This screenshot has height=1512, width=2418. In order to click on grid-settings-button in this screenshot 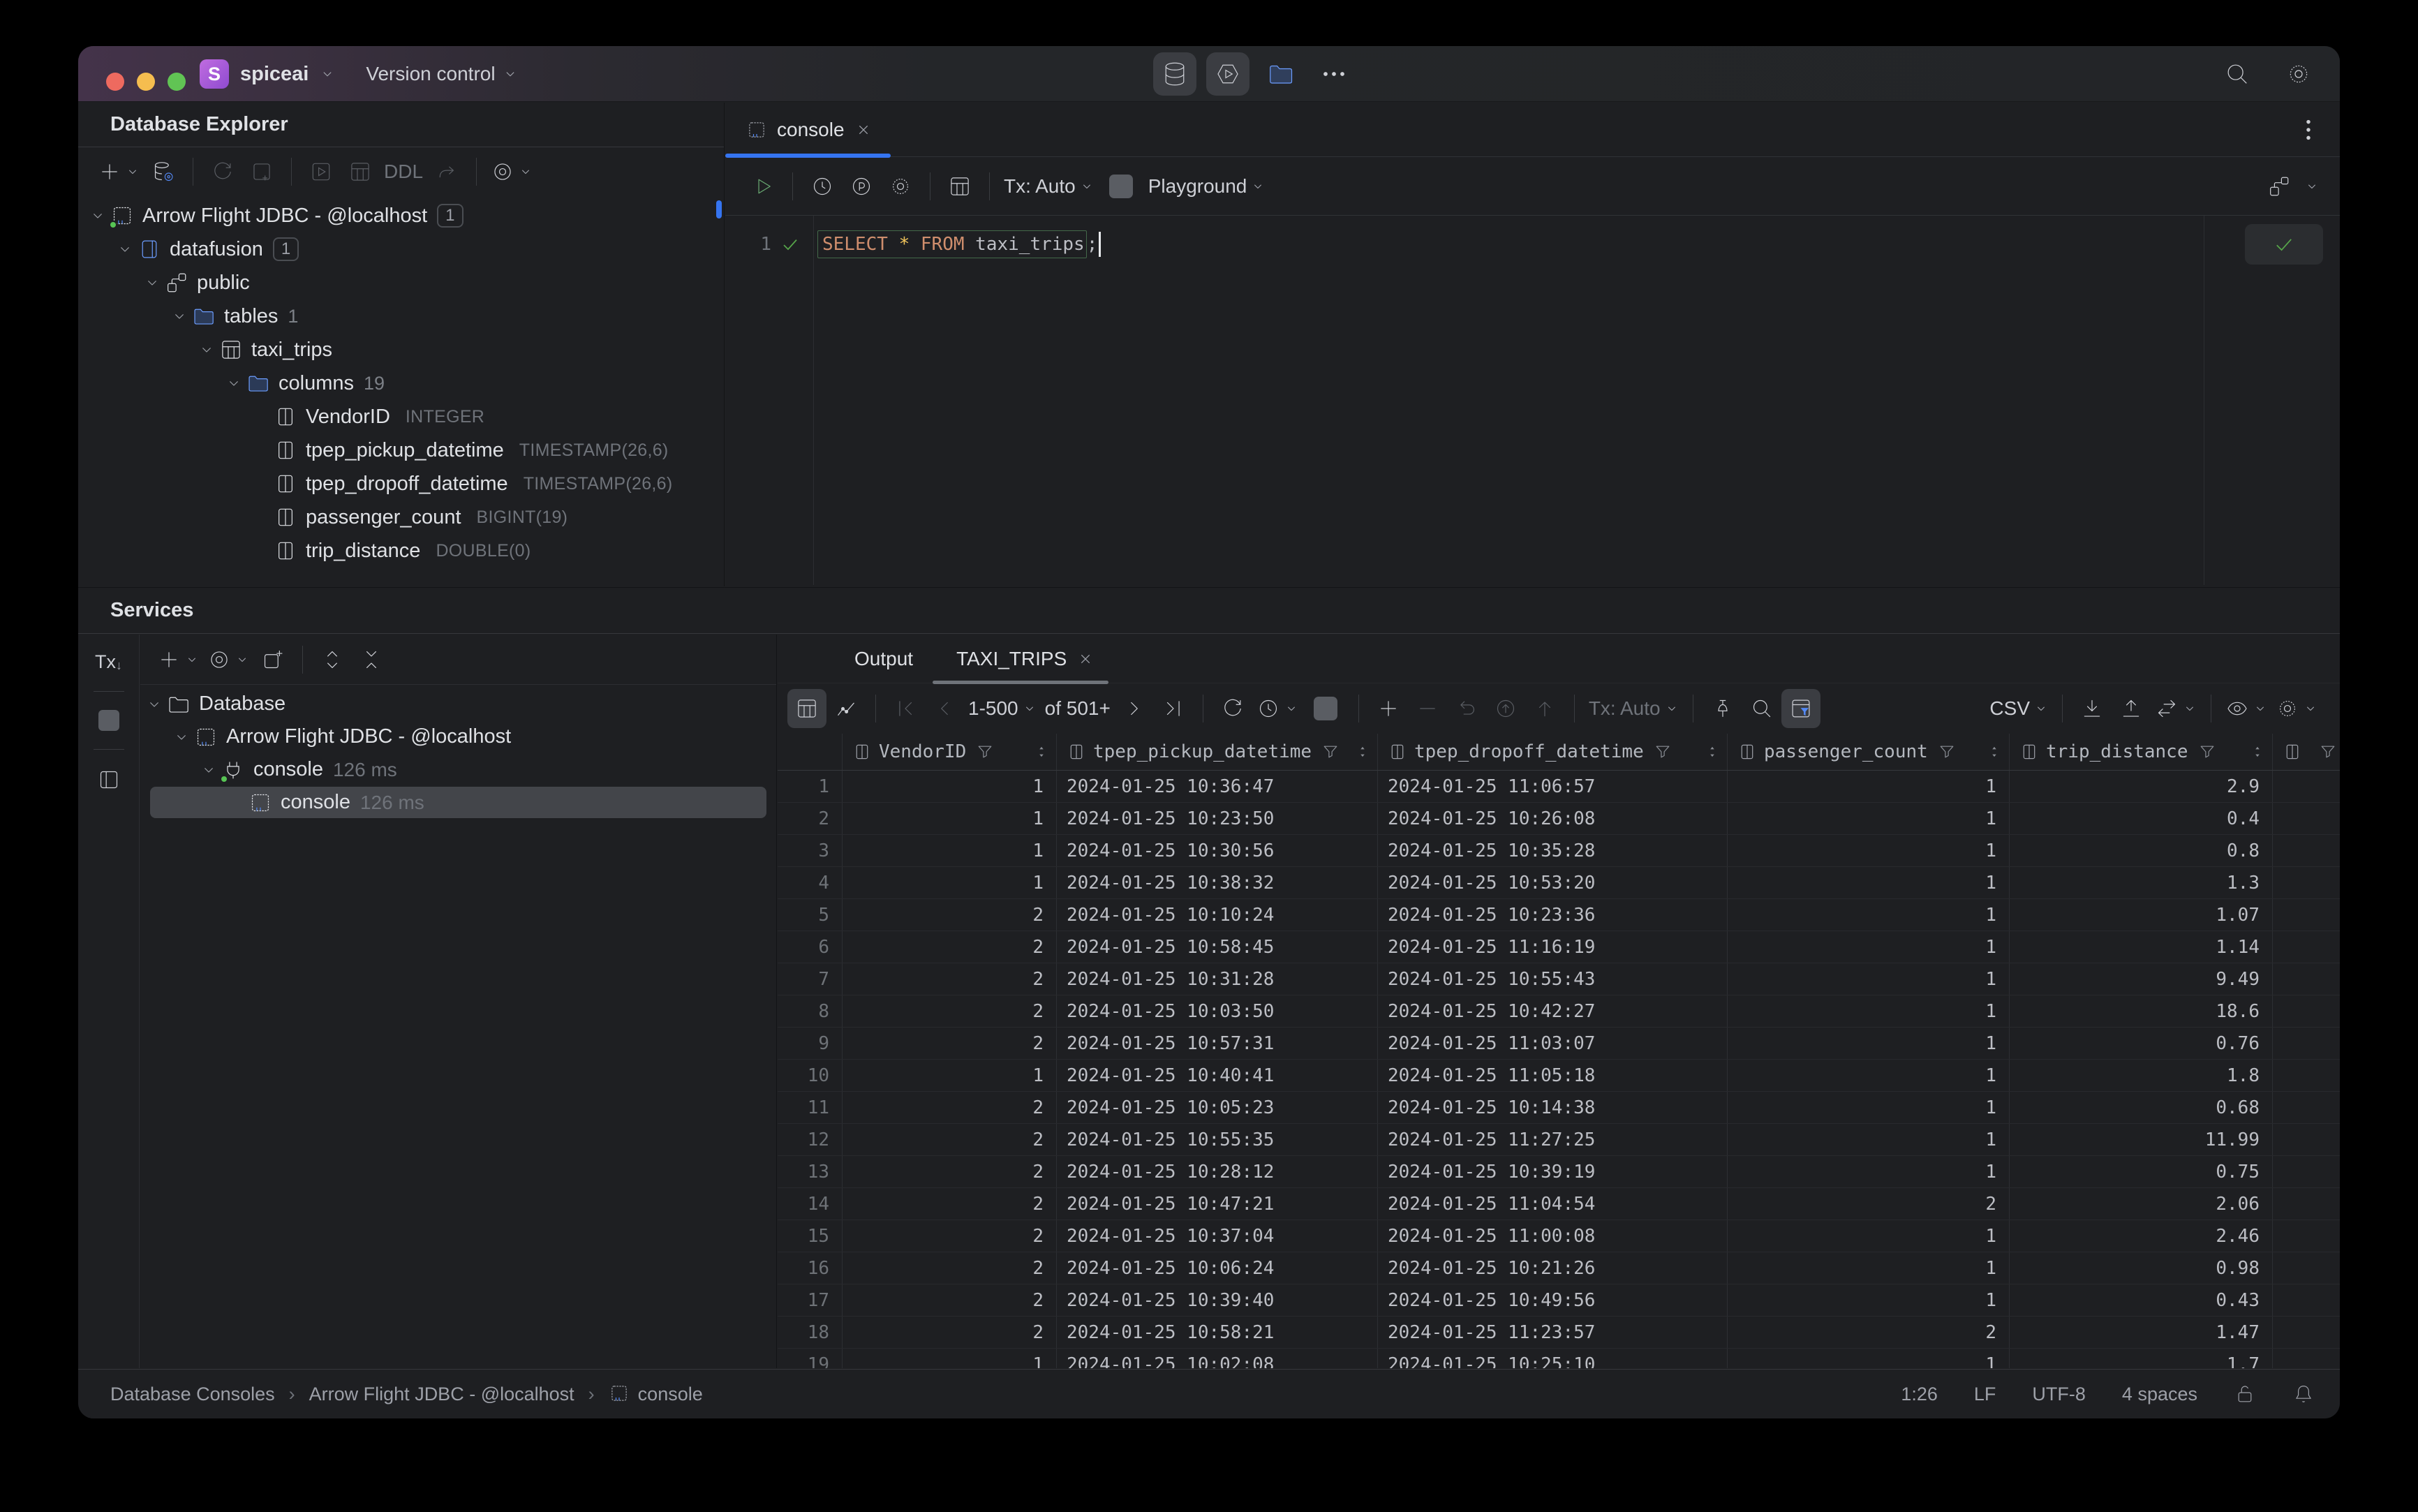, I will do `click(2296, 708)`.